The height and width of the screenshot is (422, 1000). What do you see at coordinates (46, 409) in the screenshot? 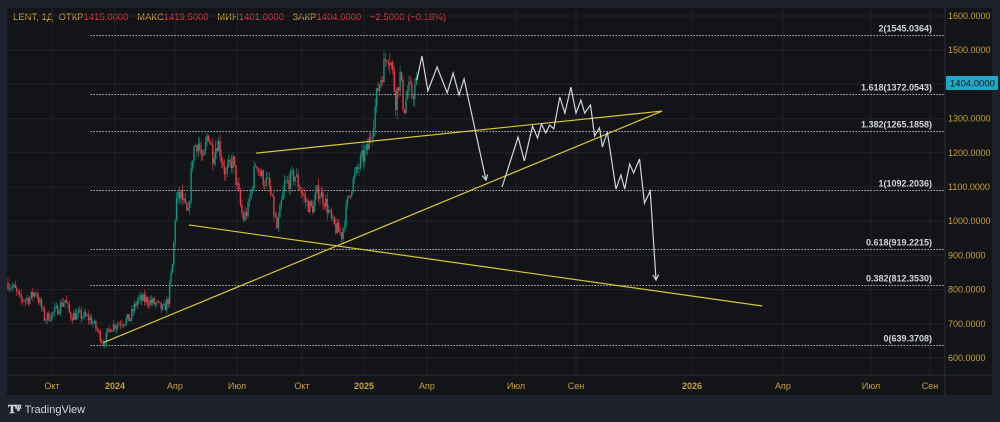
I see `tradingview-logo: 𝐓ⱋ TradingView` at bounding box center [46, 409].